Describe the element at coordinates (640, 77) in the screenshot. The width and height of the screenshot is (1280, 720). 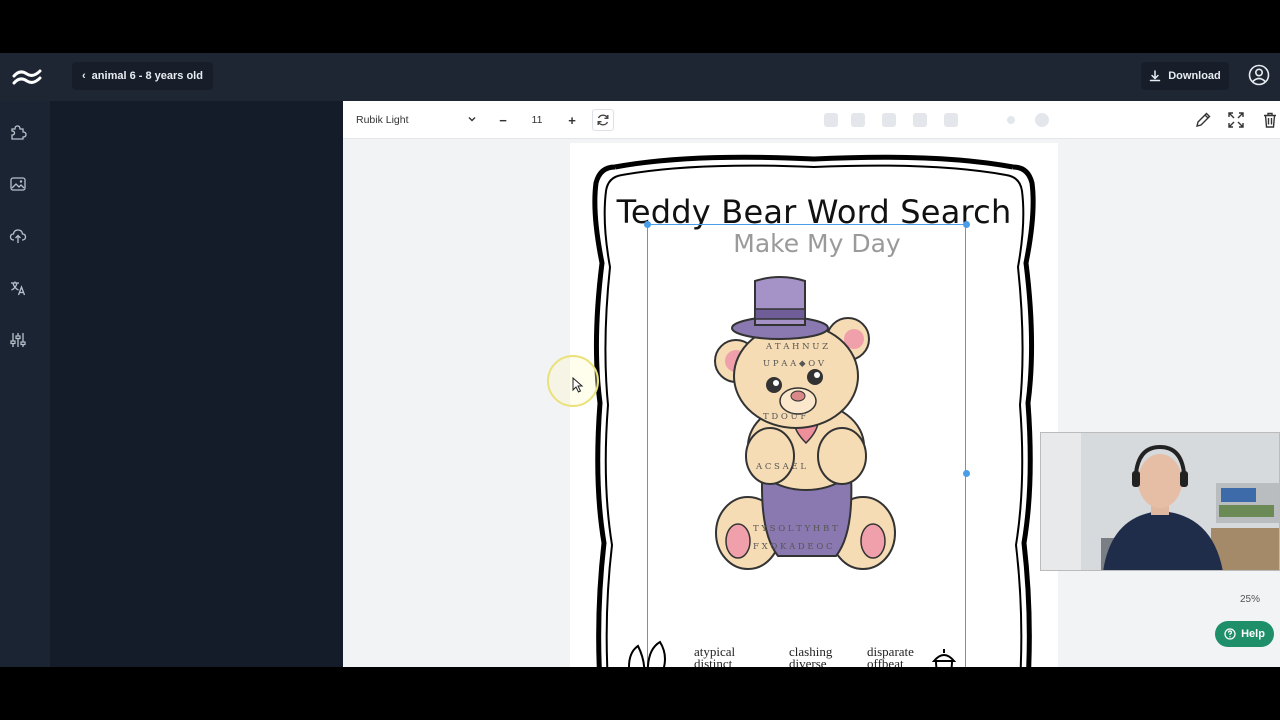
I see `top-bar: ‹ animal 6 - 8 years old Download` at that location.